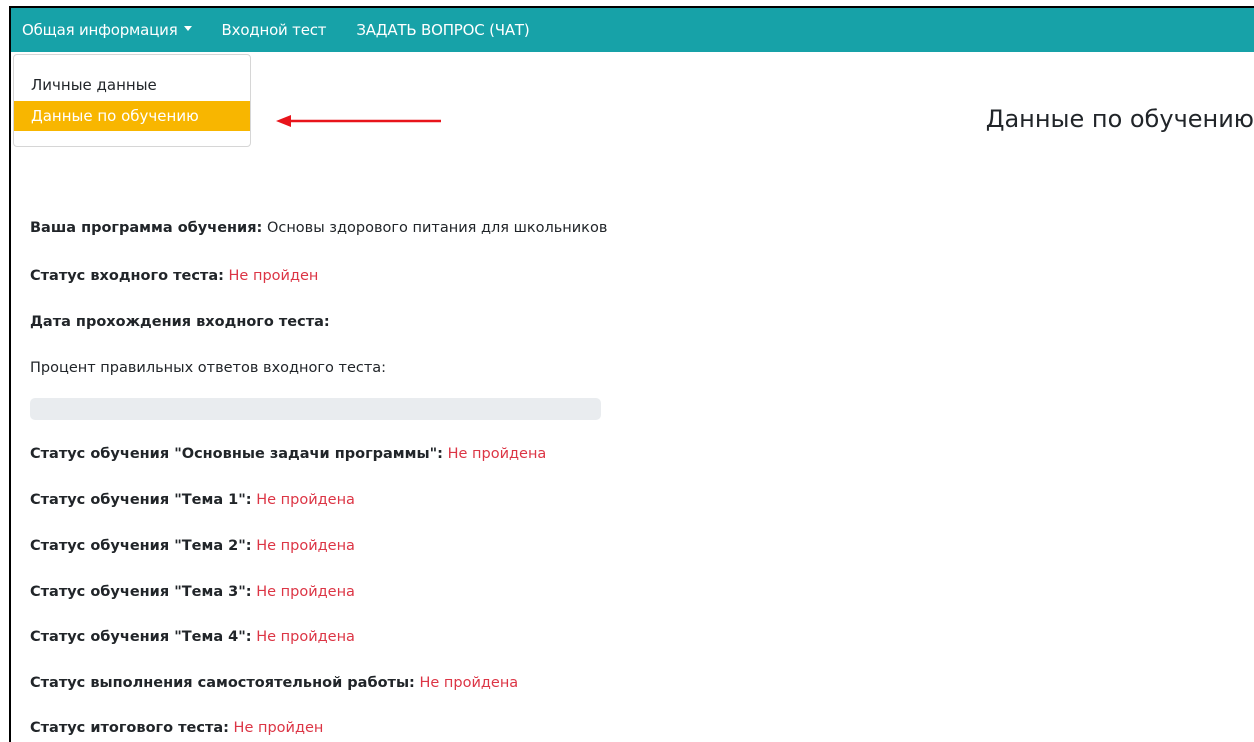 This screenshot has width=1254, height=742. Describe the element at coordinates (146, 228) in the screenshot. I see `program-label: Ваша программа обучения:` at that location.